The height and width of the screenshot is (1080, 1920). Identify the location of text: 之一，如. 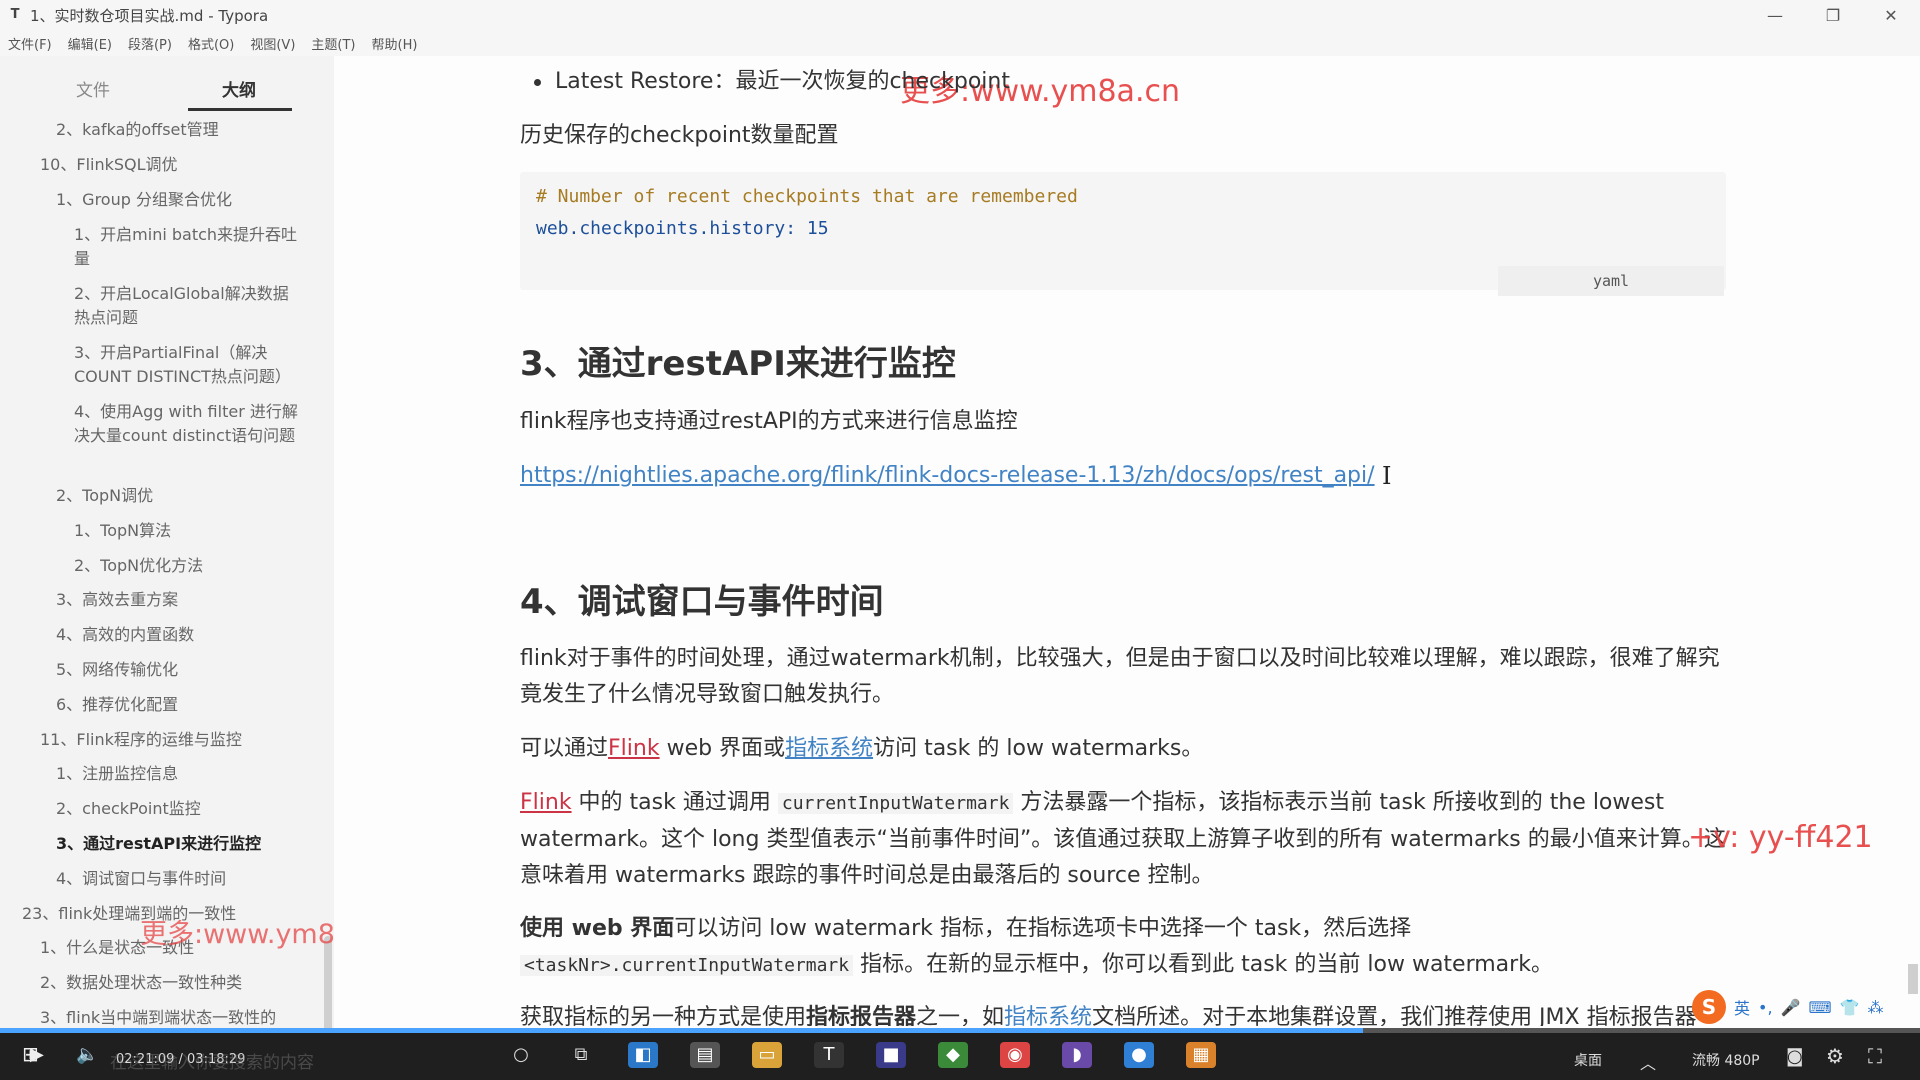
(960, 1015).